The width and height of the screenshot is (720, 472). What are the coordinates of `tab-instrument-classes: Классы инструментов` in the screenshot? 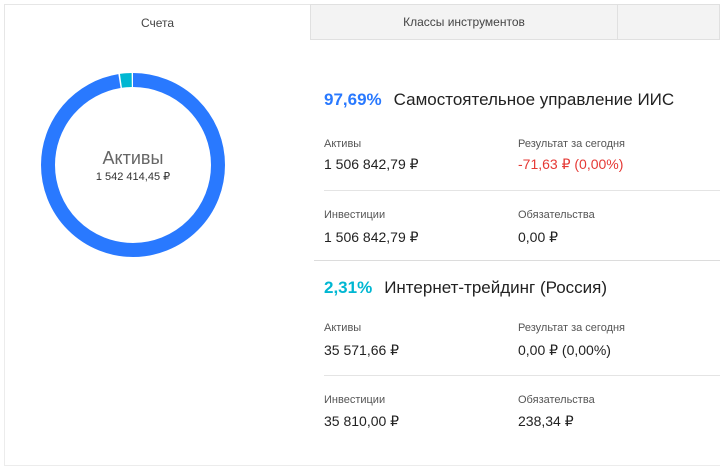 It's located at (464, 22).